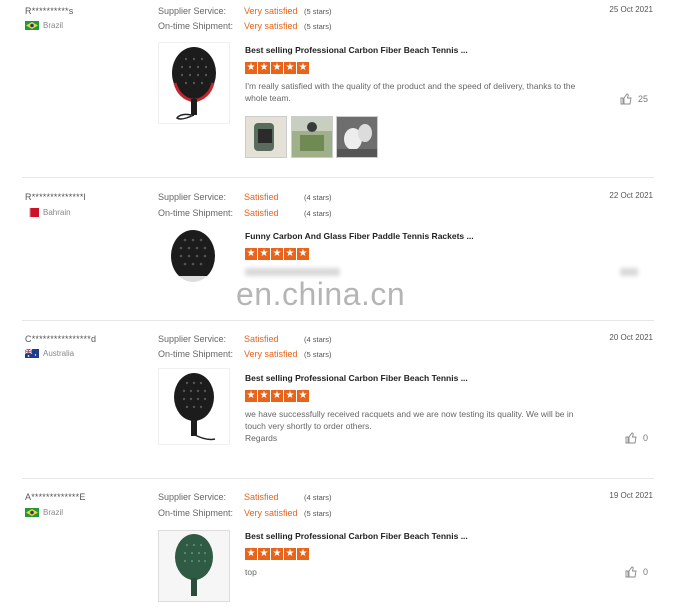  I want to click on buyer-name: A*************E, so click(55, 497).